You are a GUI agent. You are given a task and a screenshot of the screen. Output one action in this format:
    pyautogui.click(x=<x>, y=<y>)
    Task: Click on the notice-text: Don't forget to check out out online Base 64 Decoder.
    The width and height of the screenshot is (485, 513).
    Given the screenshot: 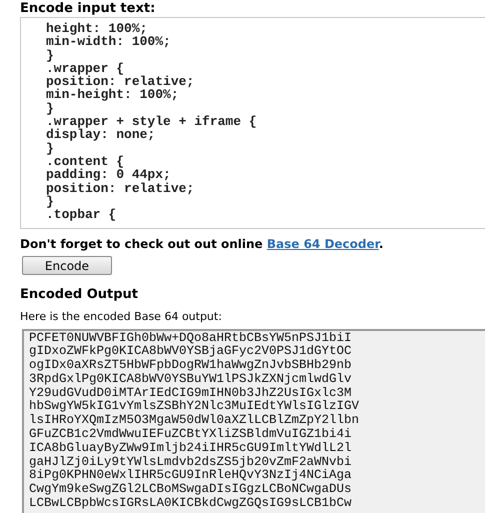 What is the action you would take?
    pyautogui.click(x=202, y=244)
    